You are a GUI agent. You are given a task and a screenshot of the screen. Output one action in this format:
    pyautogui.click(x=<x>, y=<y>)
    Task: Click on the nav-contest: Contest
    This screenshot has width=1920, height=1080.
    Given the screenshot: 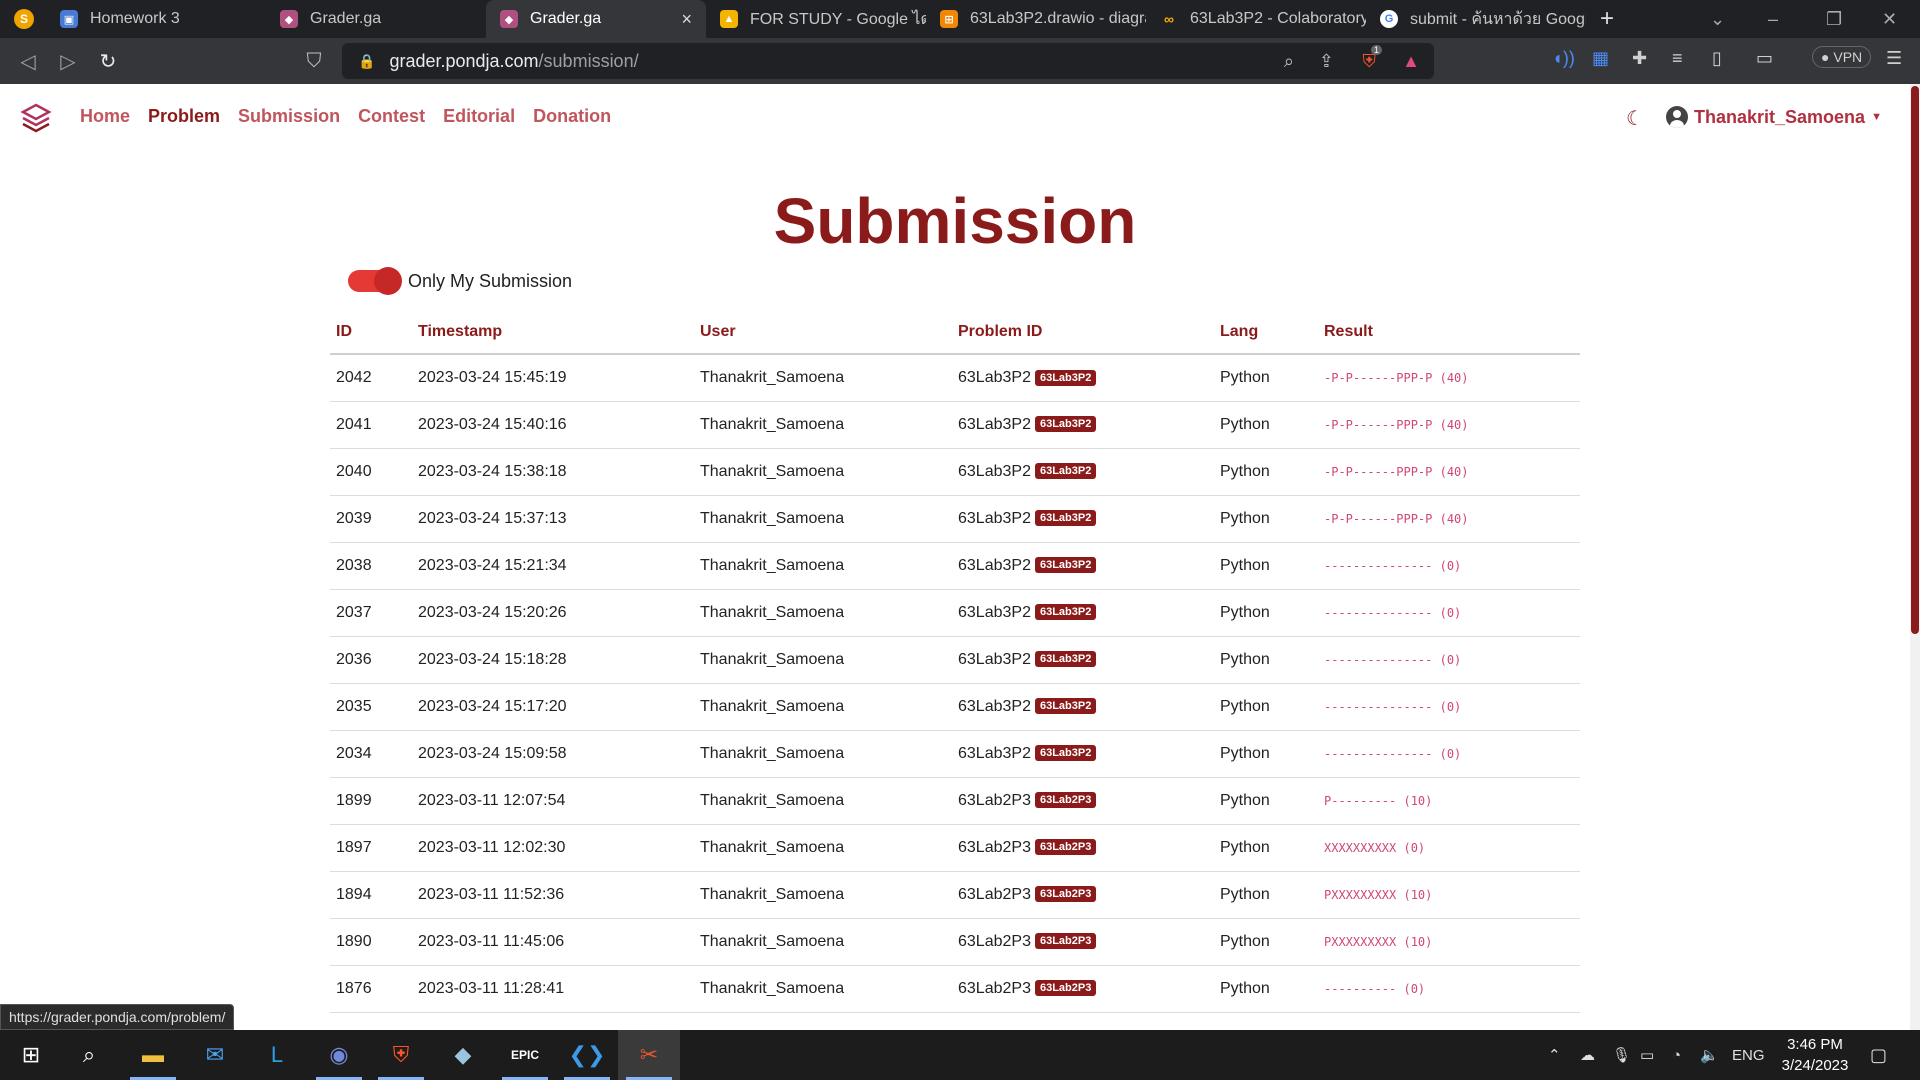 What is the action you would take?
    pyautogui.click(x=391, y=116)
    